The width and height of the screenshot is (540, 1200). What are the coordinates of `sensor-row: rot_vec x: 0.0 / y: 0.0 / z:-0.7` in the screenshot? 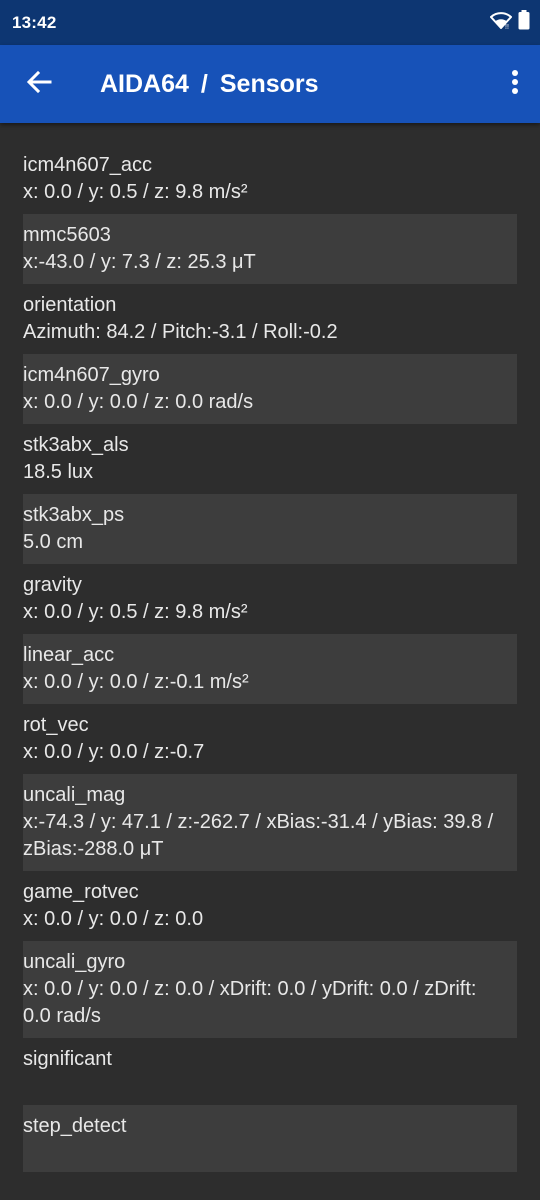 It's located at (270, 739).